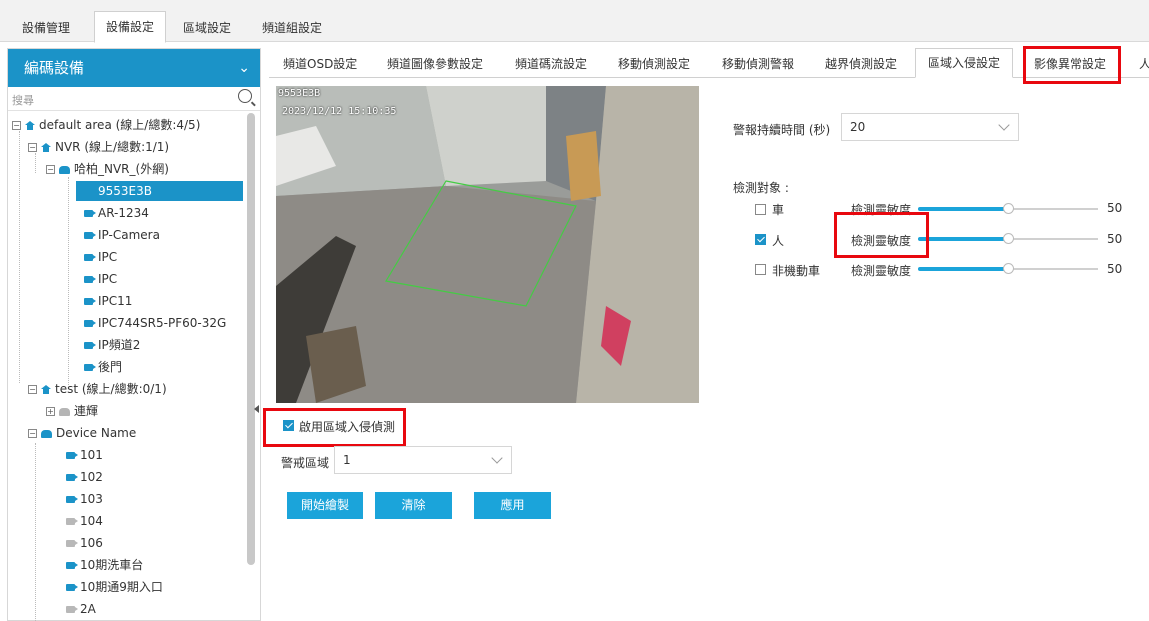 This screenshot has height=621, width=1149. What do you see at coordinates (23, 100) in the screenshot?
I see `search-input: 搜尋` at bounding box center [23, 100].